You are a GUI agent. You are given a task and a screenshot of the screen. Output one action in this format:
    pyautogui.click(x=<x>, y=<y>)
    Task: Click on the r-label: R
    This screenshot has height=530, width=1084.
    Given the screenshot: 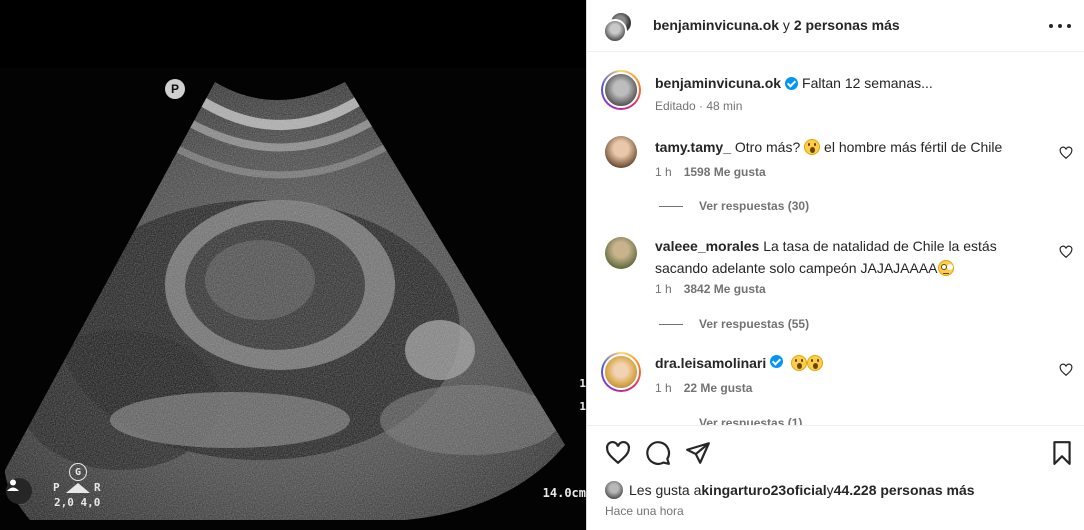 What is the action you would take?
    pyautogui.click(x=97, y=487)
    